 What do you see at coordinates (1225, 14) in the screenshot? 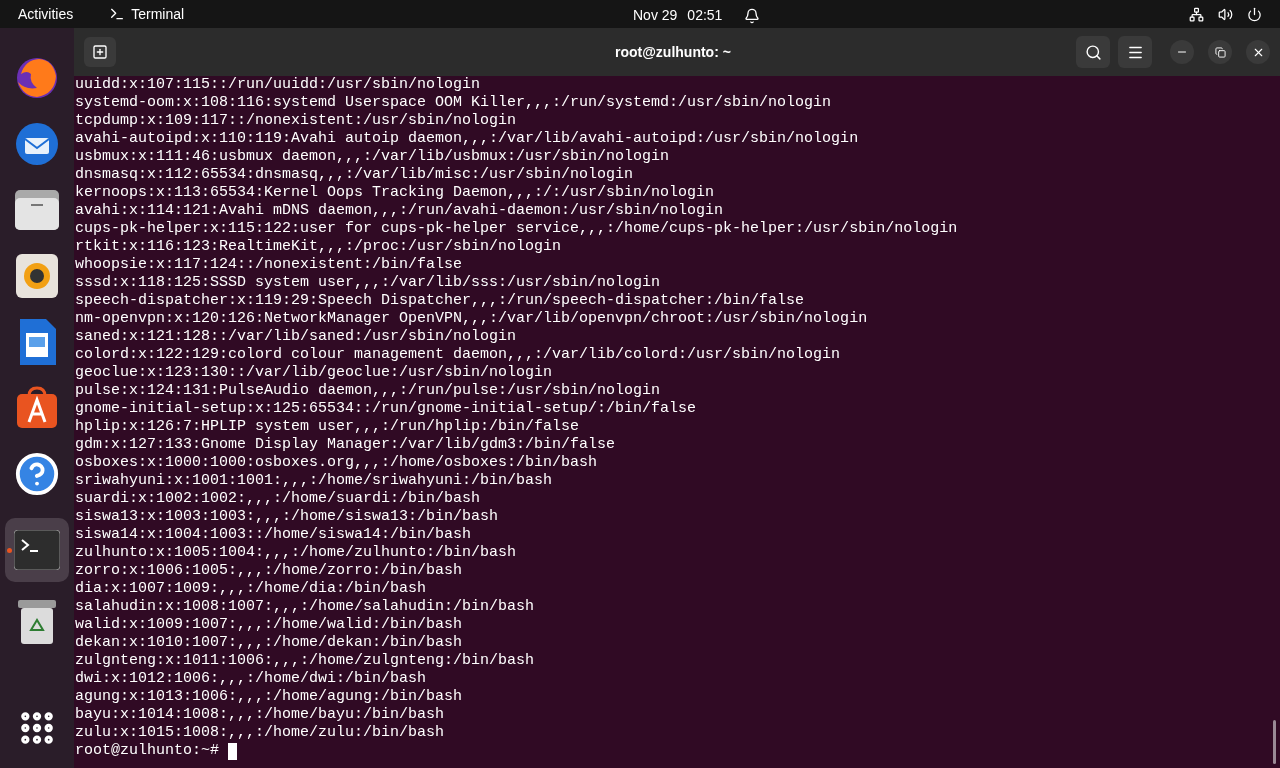
I see `volume-icon` at bounding box center [1225, 14].